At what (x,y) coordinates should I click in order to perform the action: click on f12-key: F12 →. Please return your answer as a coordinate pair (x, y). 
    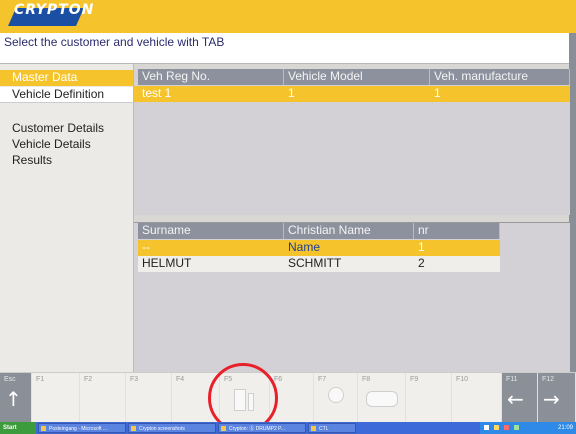
    Looking at the image, I should click on (557, 398).